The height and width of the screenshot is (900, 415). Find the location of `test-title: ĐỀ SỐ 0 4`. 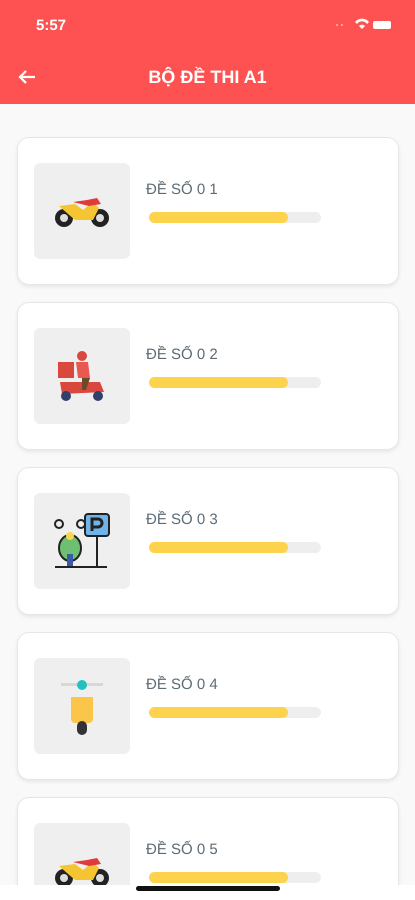

test-title: ĐỀ SỐ 0 4 is located at coordinates (182, 684).